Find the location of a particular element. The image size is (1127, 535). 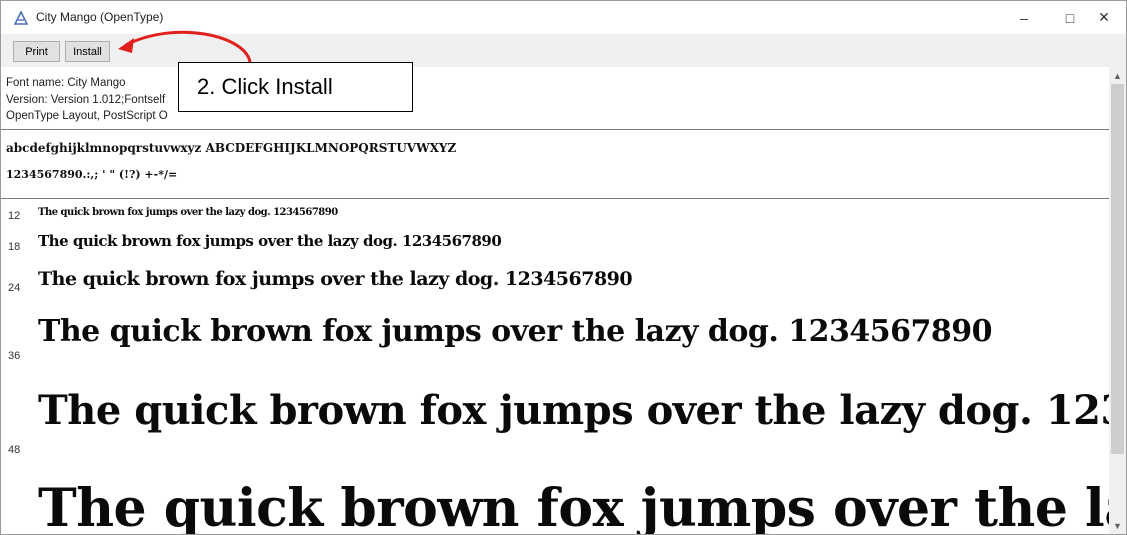

charset-digits: 1234567890.:,; ' " (!?) +-*/= is located at coordinates (92, 174).